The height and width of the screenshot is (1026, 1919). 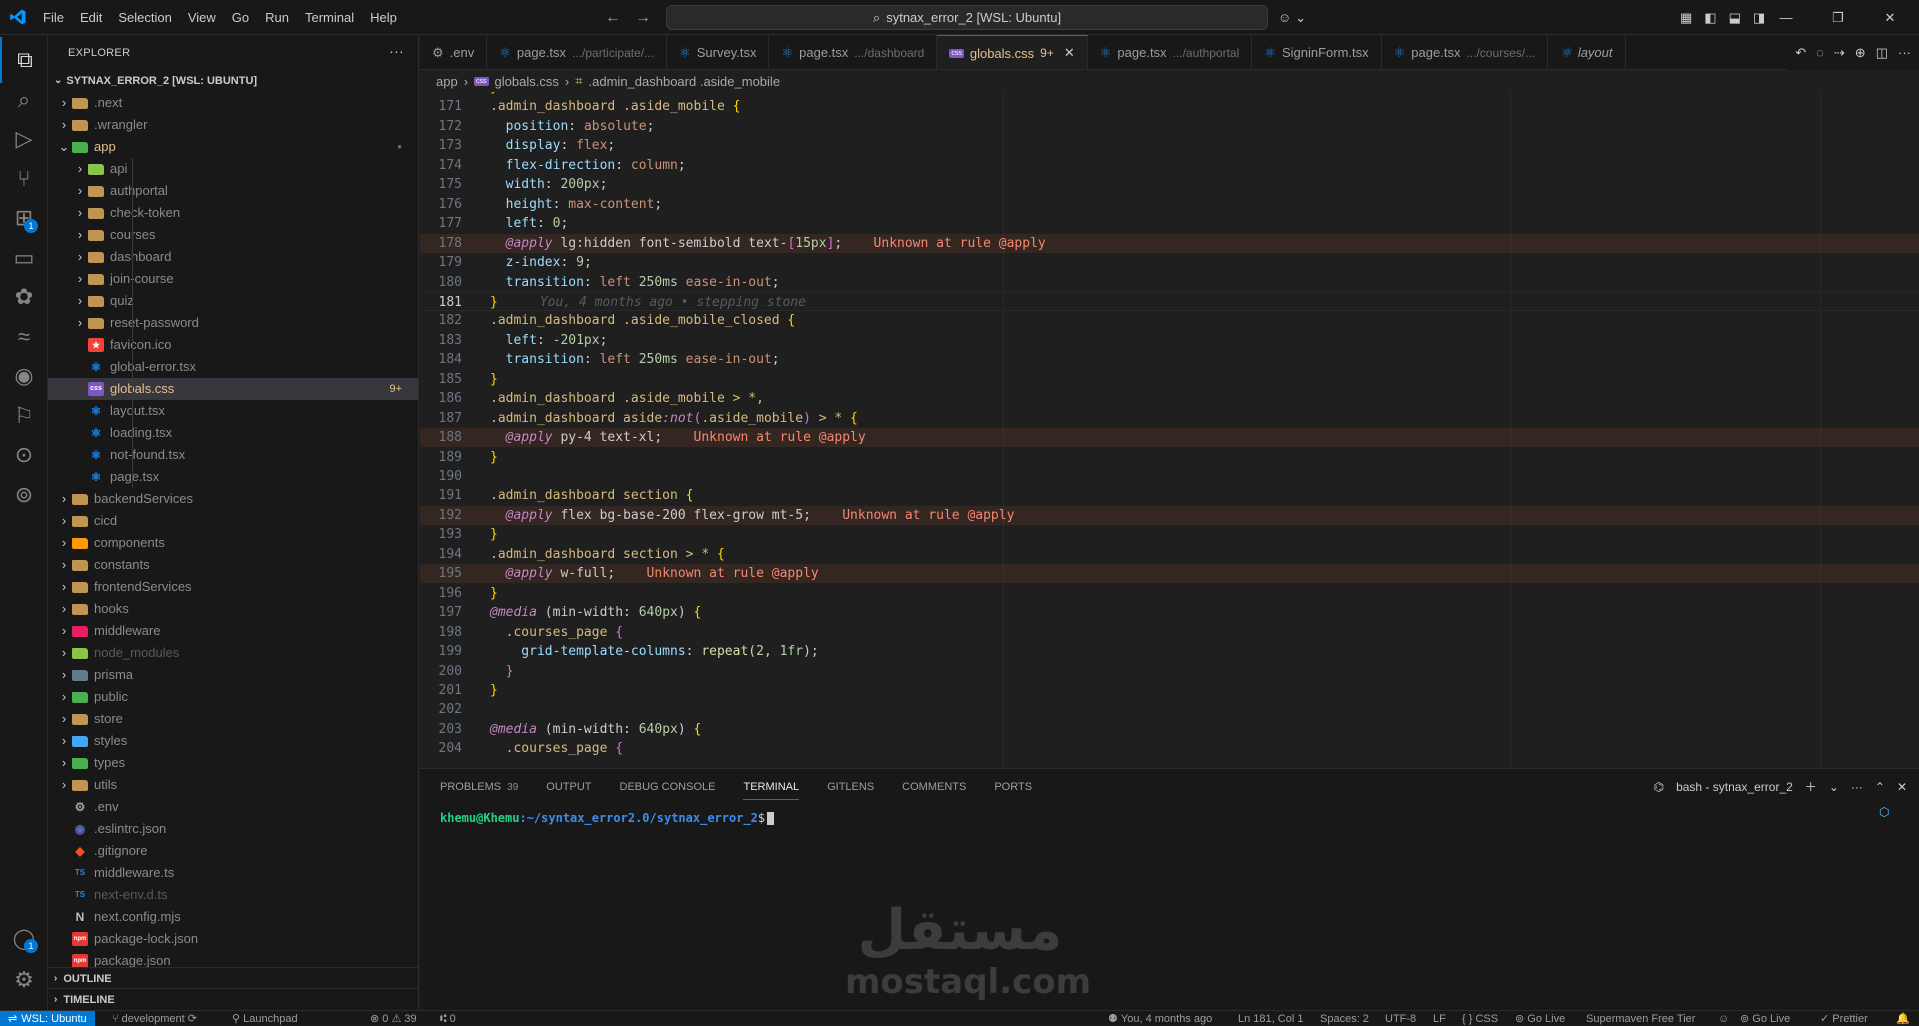 What do you see at coordinates (233, 917) in the screenshot?
I see `tree-file: Nnext.config.mjs` at bounding box center [233, 917].